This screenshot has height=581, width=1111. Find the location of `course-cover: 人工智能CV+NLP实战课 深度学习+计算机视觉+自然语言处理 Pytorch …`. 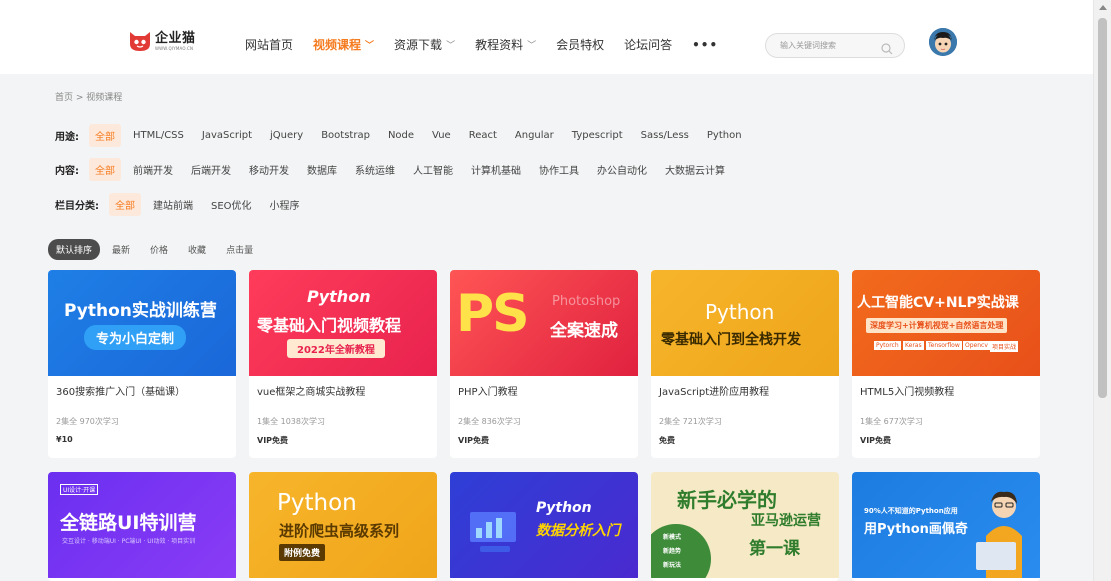

course-cover: 人工智能CV+NLP实战课 深度学习+计算机视觉+自然语言处理 Pytorch … is located at coordinates (946, 323).